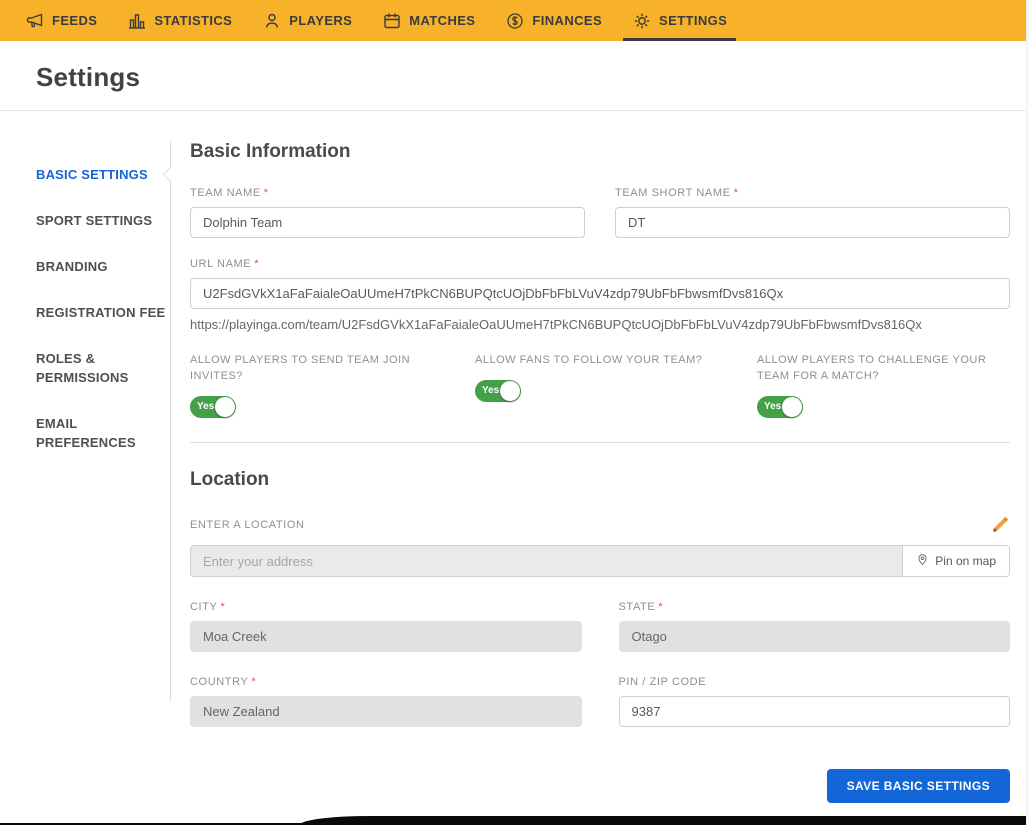 This screenshot has width=1030, height=825. Describe the element at coordinates (589, 360) in the screenshot. I see `toggle-fans-follow-label: ALLOW FANS TO FOLLOW YOUR TEAM?` at that location.